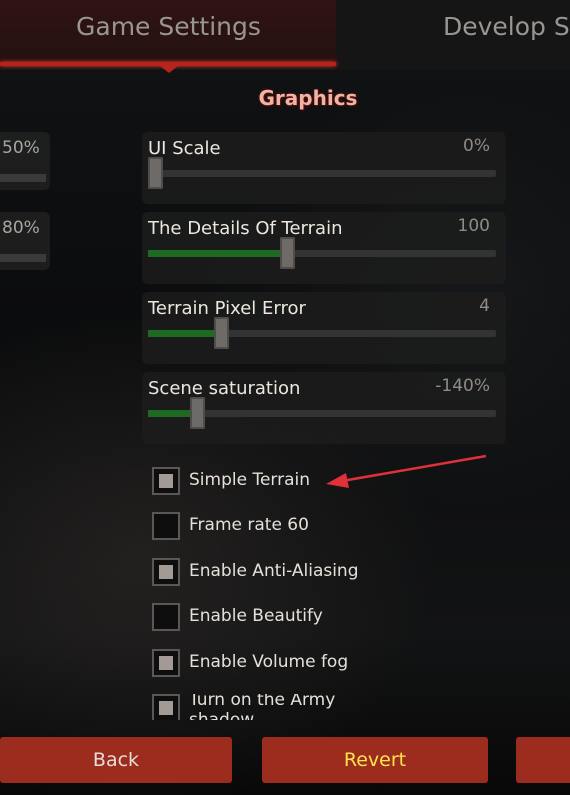 This screenshot has width=570, height=795. What do you see at coordinates (274, 571) in the screenshot?
I see `checkbox-label: Enable Anti-Aliasing` at bounding box center [274, 571].